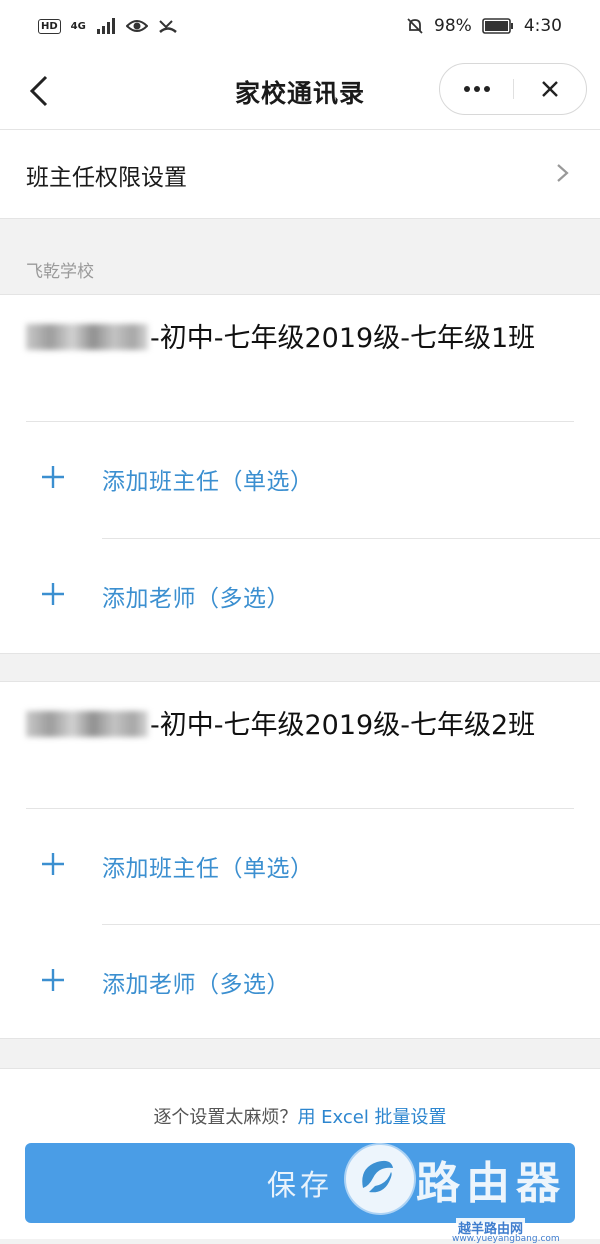 This screenshot has height=1244, width=600. I want to click on watermark-logo: 路由器 越羊路由网 www.yueyangbang.com, so click(473, 1193).